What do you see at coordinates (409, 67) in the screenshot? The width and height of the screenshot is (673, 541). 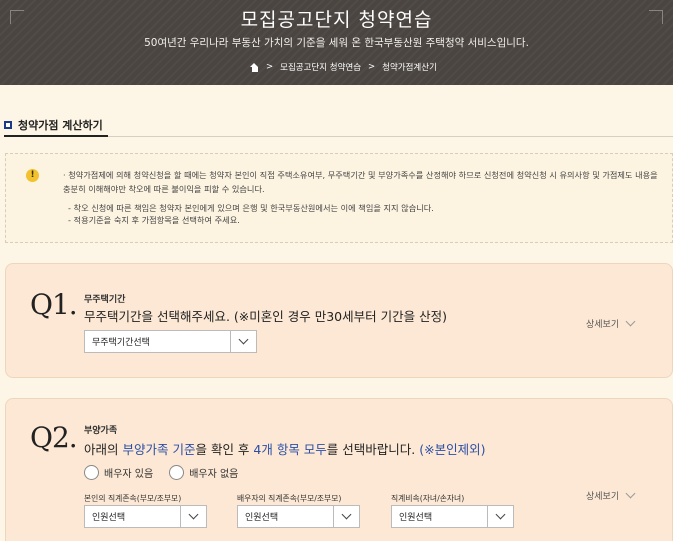 I see `breadcrumb-item-current: 청약가점계산기` at bounding box center [409, 67].